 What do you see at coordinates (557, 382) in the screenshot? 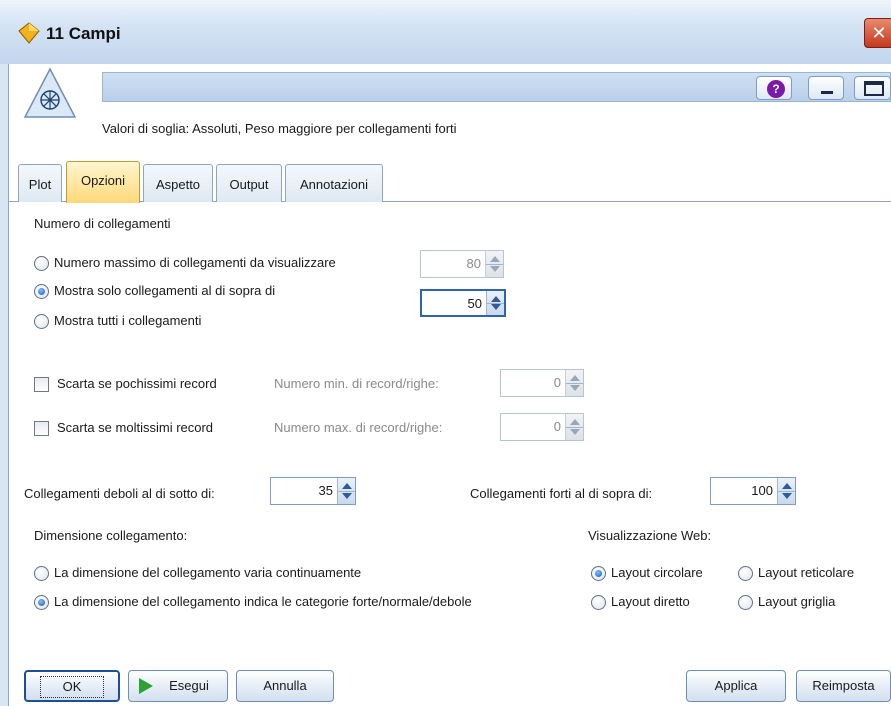
I see `min-records-value: 0` at bounding box center [557, 382].